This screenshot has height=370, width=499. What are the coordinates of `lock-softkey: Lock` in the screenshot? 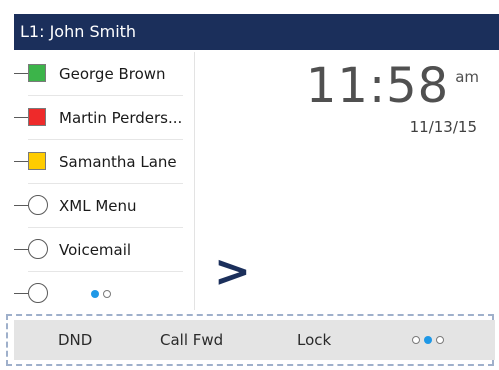 It's located at (314, 340).